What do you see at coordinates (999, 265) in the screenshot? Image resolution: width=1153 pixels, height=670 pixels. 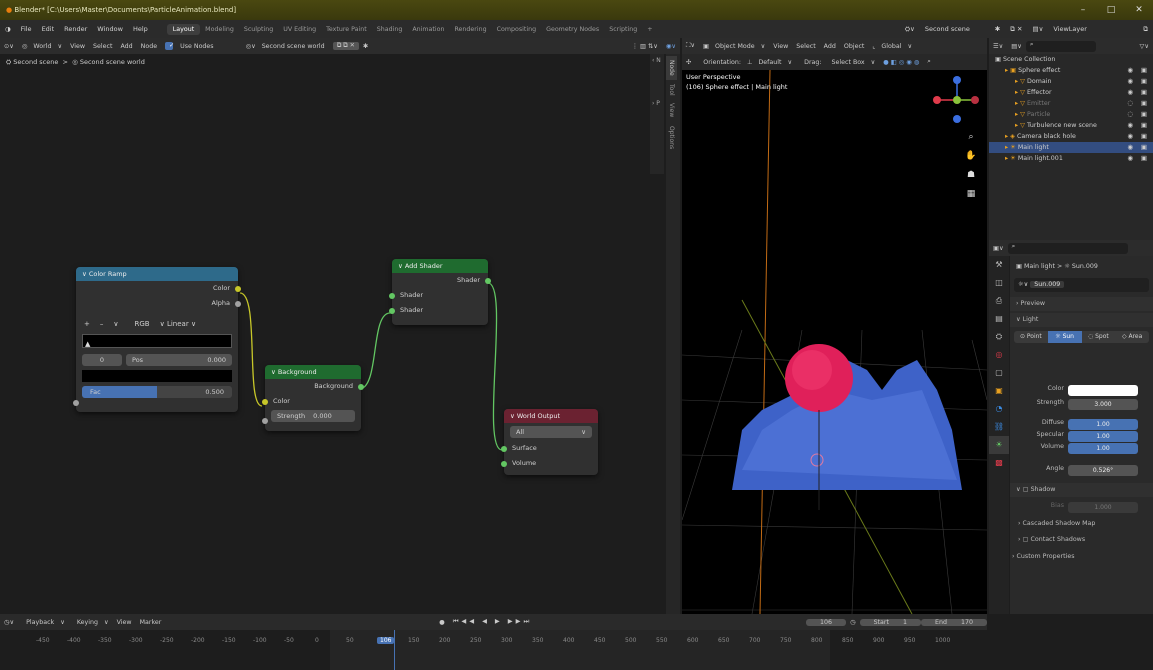 I see `tool-tab-icon: ⚒` at bounding box center [999, 265].